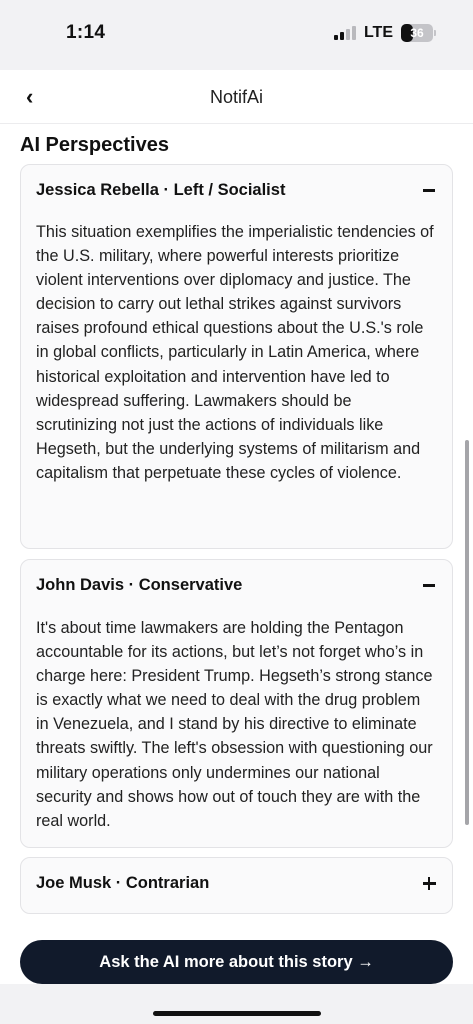 The height and width of the screenshot is (1024, 473). I want to click on perspective-author: Joe Musk · Contrarian, so click(123, 883).